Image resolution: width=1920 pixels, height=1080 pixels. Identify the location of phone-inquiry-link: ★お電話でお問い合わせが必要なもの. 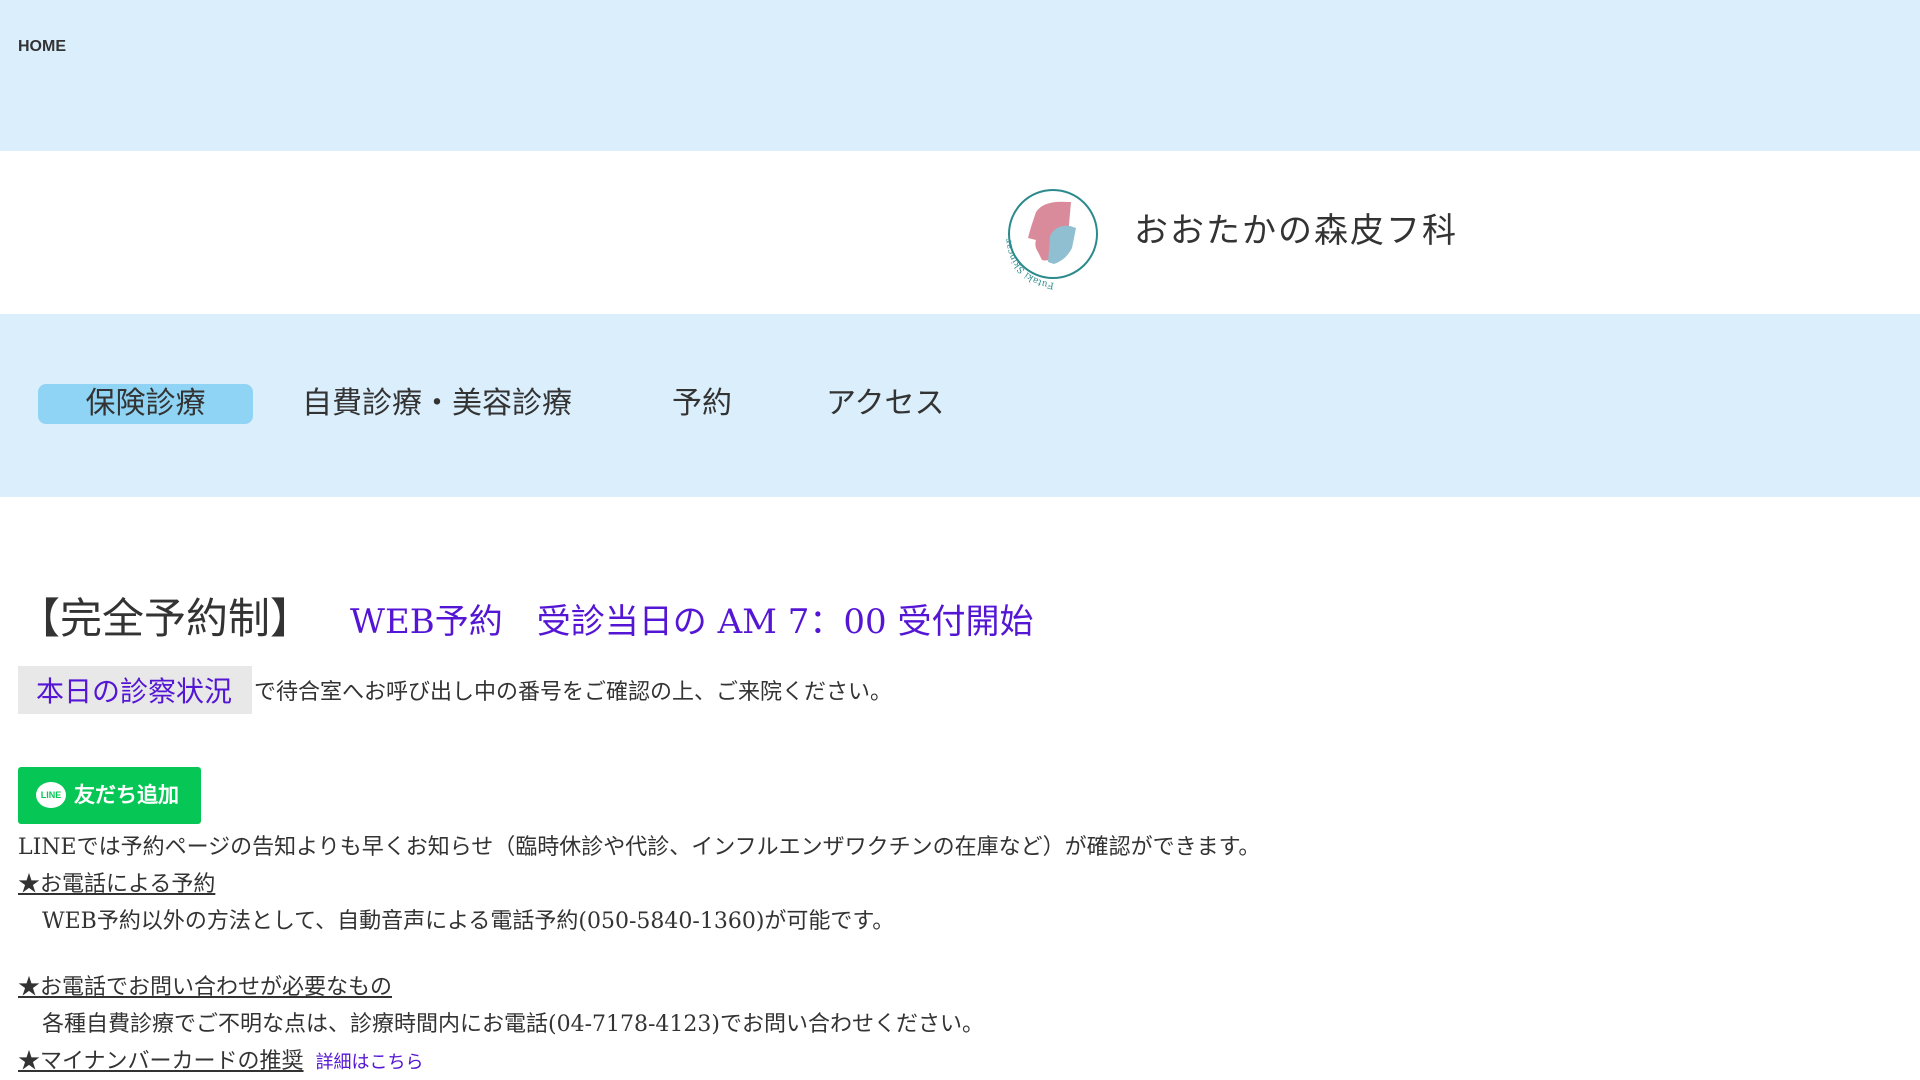
(205, 987).